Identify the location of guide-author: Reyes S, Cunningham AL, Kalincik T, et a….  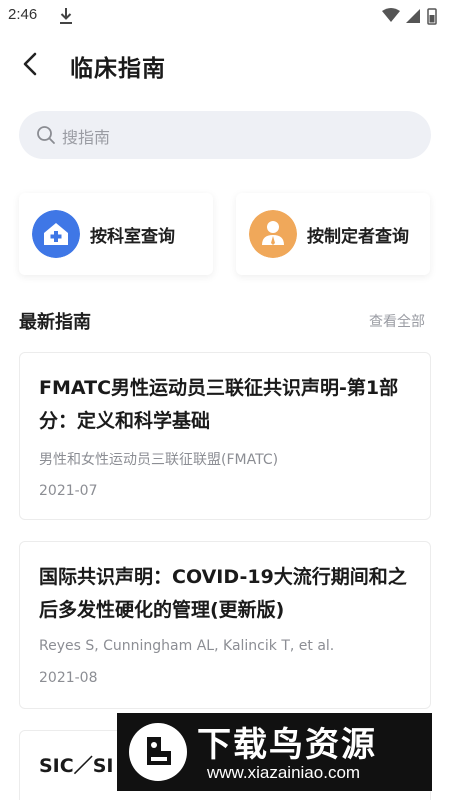
(187, 646).